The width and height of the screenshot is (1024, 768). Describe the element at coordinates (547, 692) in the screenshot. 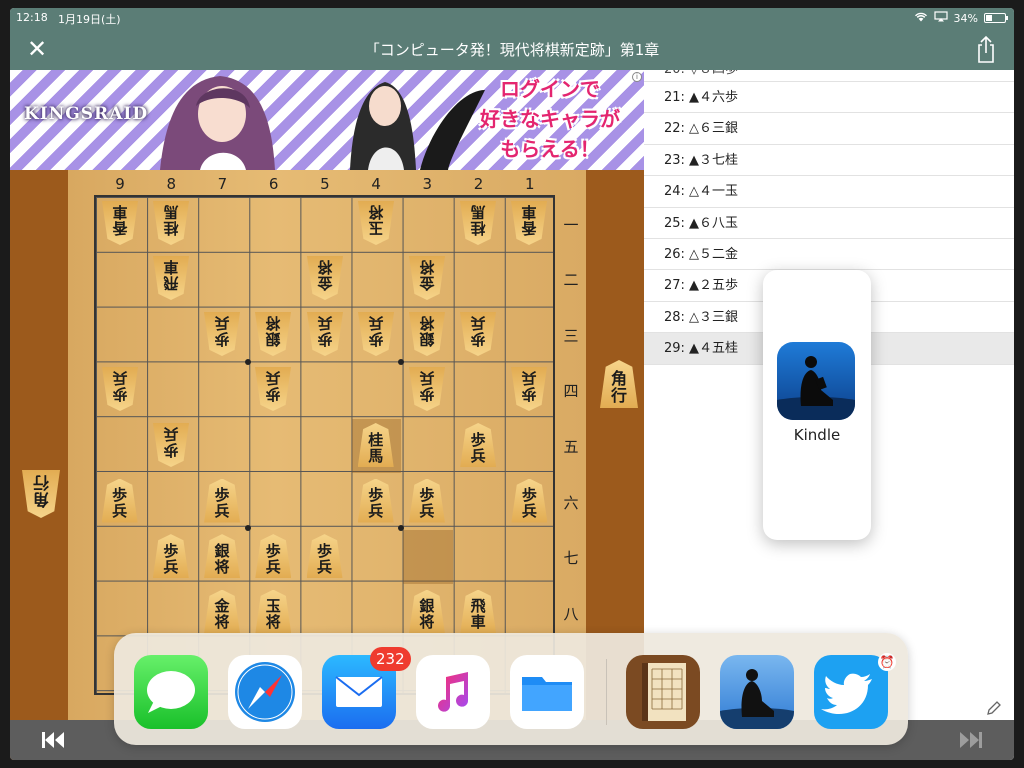

I see `files-icon` at that location.